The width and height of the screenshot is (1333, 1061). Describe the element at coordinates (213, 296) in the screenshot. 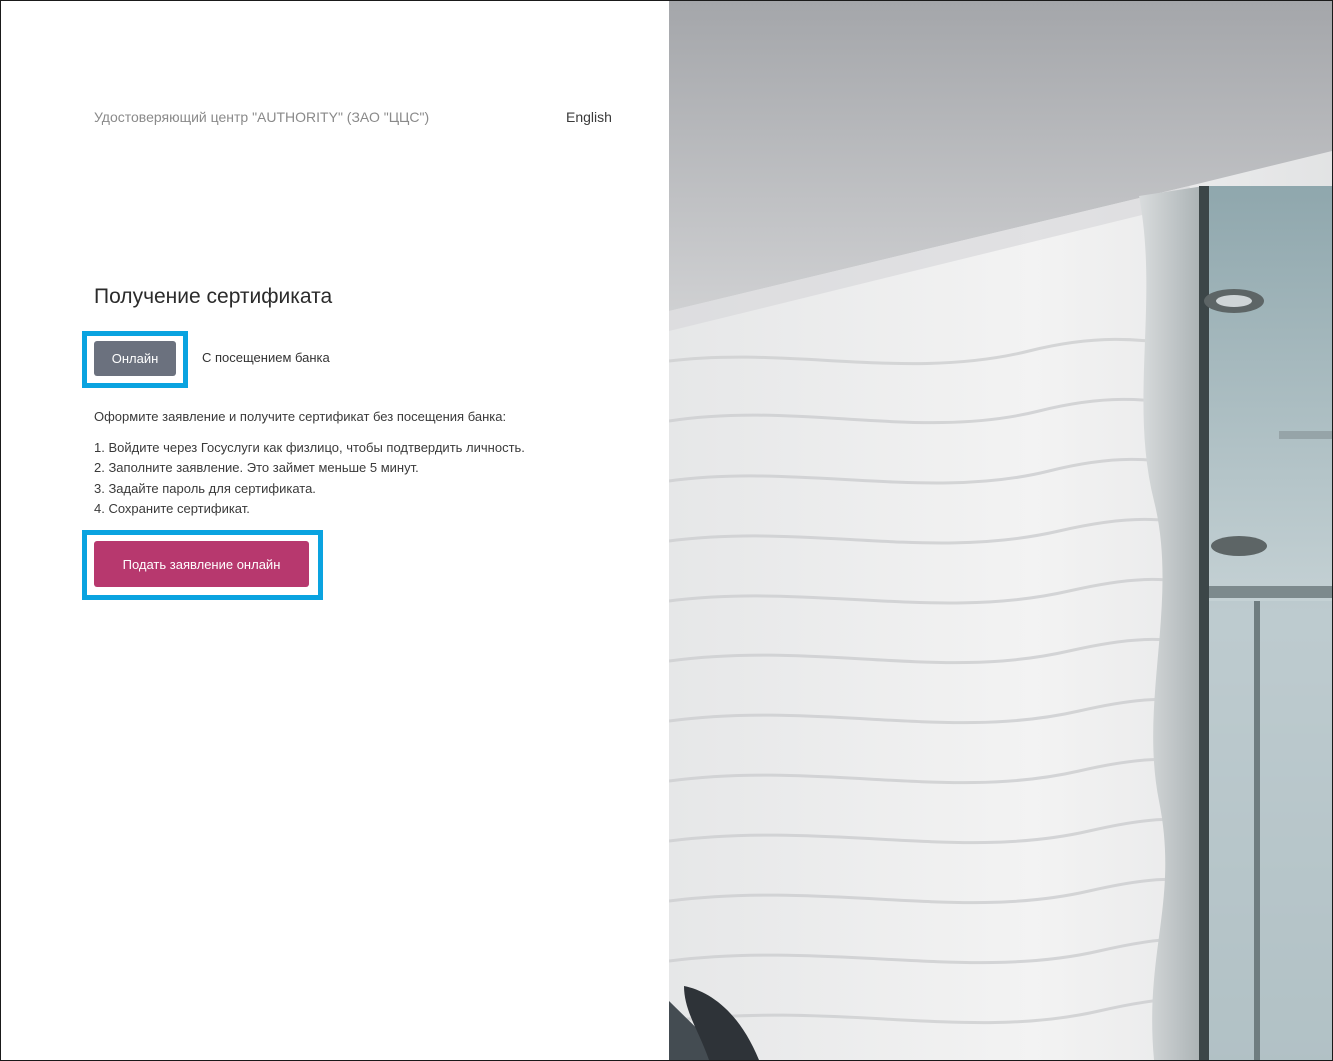

I see `page-title: Получение сертификата` at that location.